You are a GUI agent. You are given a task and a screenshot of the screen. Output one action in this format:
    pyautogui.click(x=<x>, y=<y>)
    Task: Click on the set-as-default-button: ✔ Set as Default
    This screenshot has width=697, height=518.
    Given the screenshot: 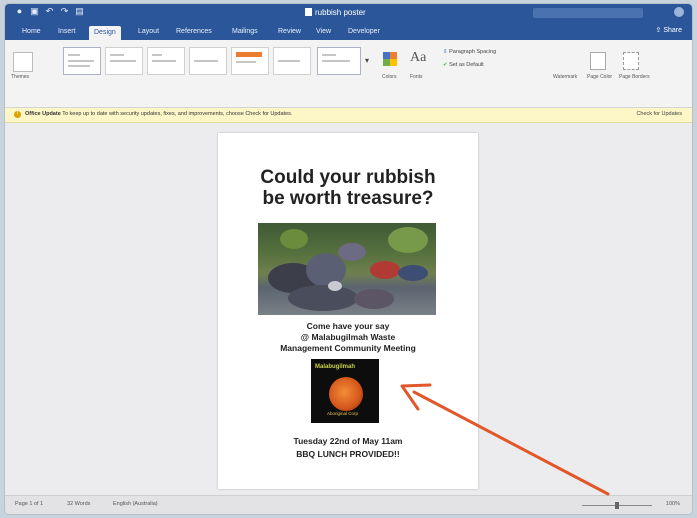 What is the action you would take?
    pyautogui.click(x=463, y=65)
    